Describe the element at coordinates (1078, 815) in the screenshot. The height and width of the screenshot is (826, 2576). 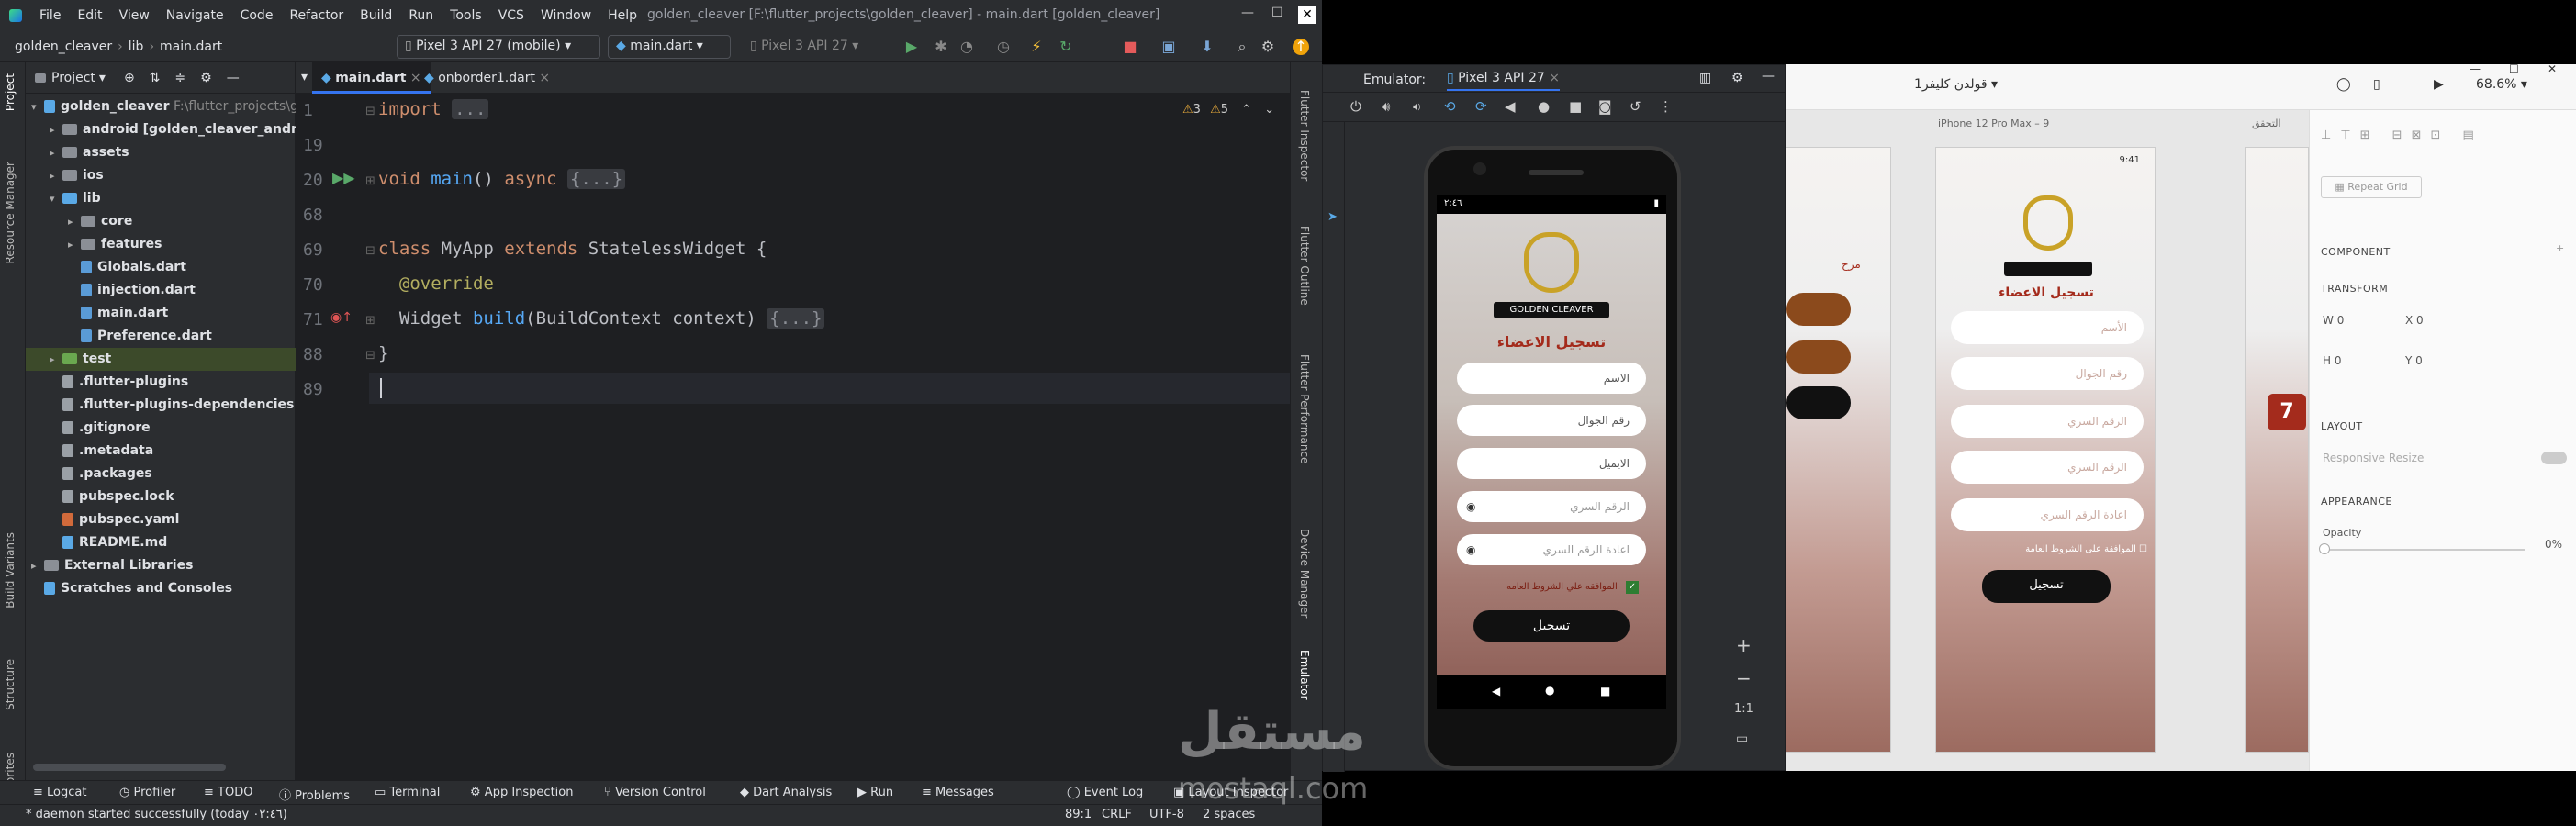
I see `caret-position: 89:1` at that location.